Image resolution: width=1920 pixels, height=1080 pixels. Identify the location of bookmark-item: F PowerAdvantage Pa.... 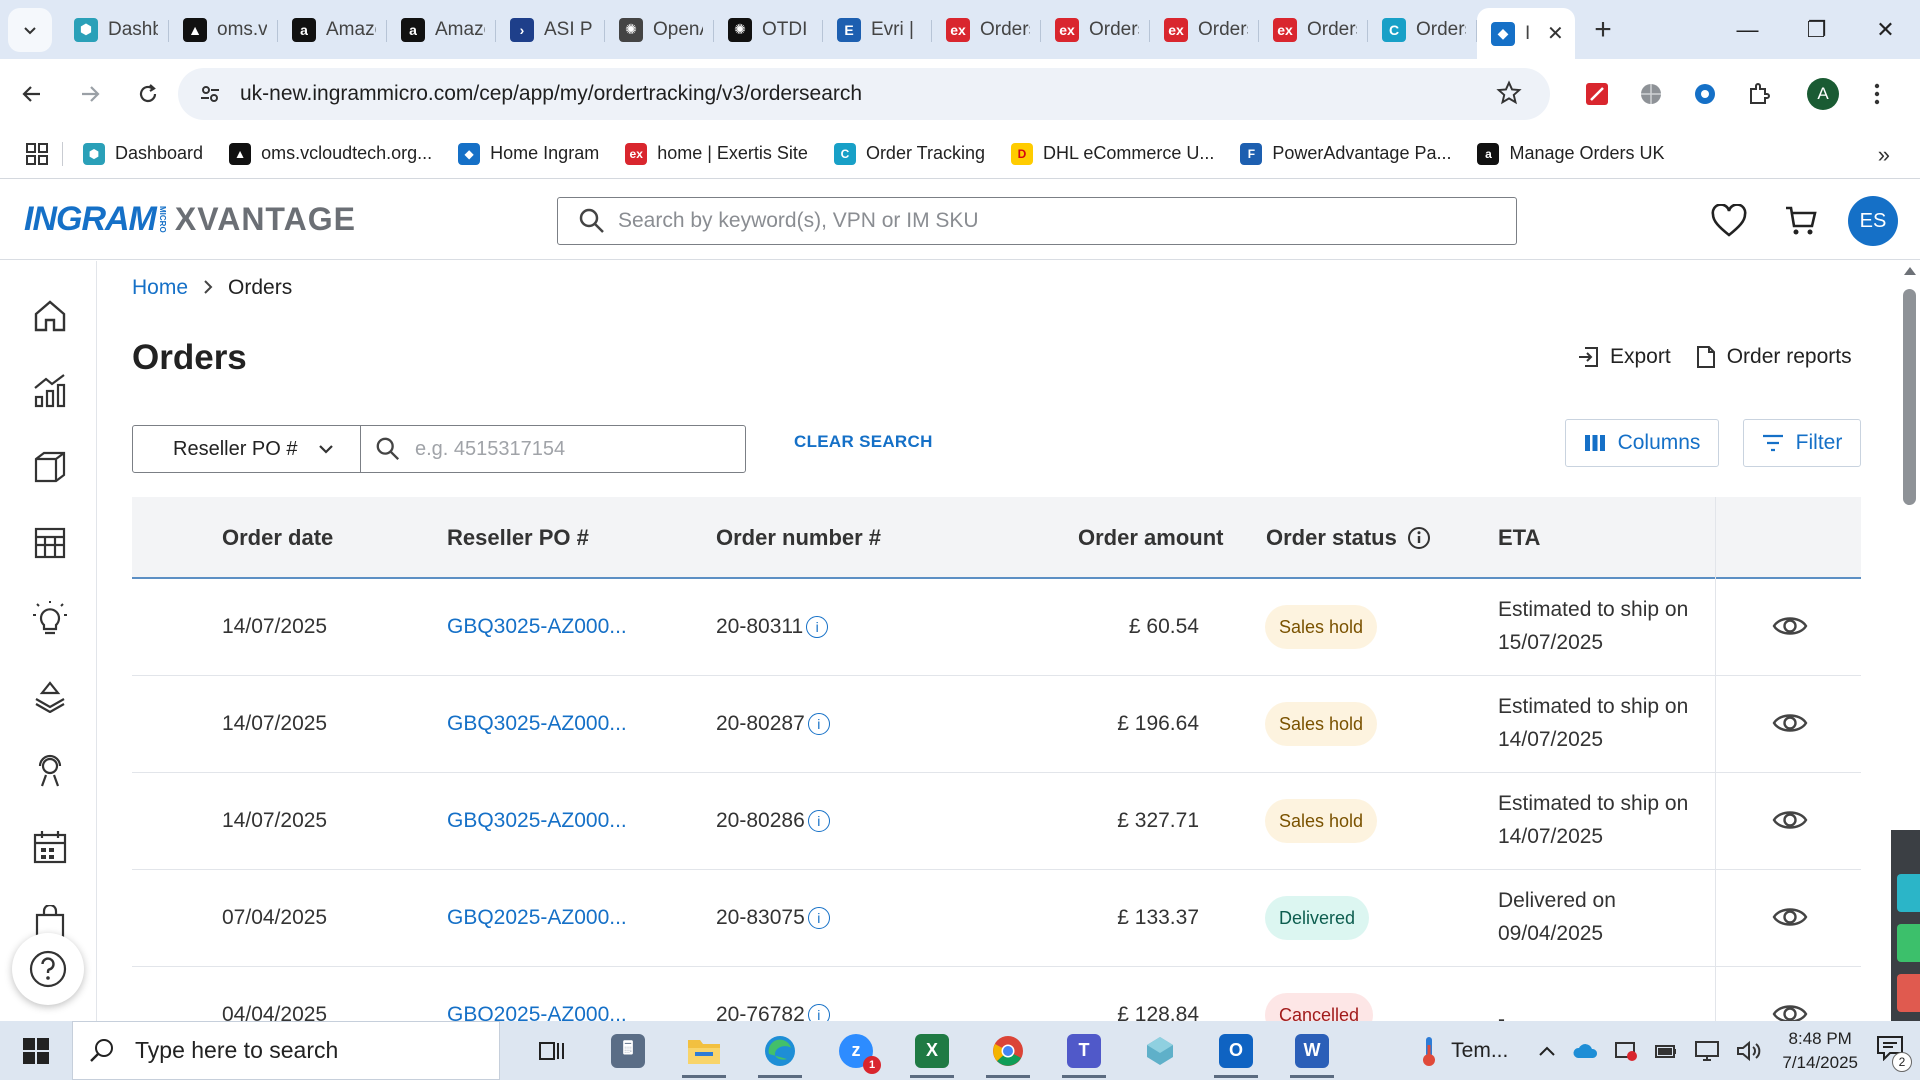
(1345, 153).